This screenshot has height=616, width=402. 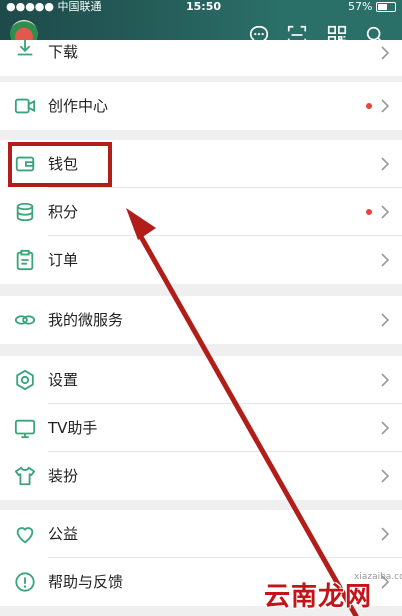 I want to click on status-bar: ●●●●● 中国联通 15:50 57%, so click(x=201, y=7).